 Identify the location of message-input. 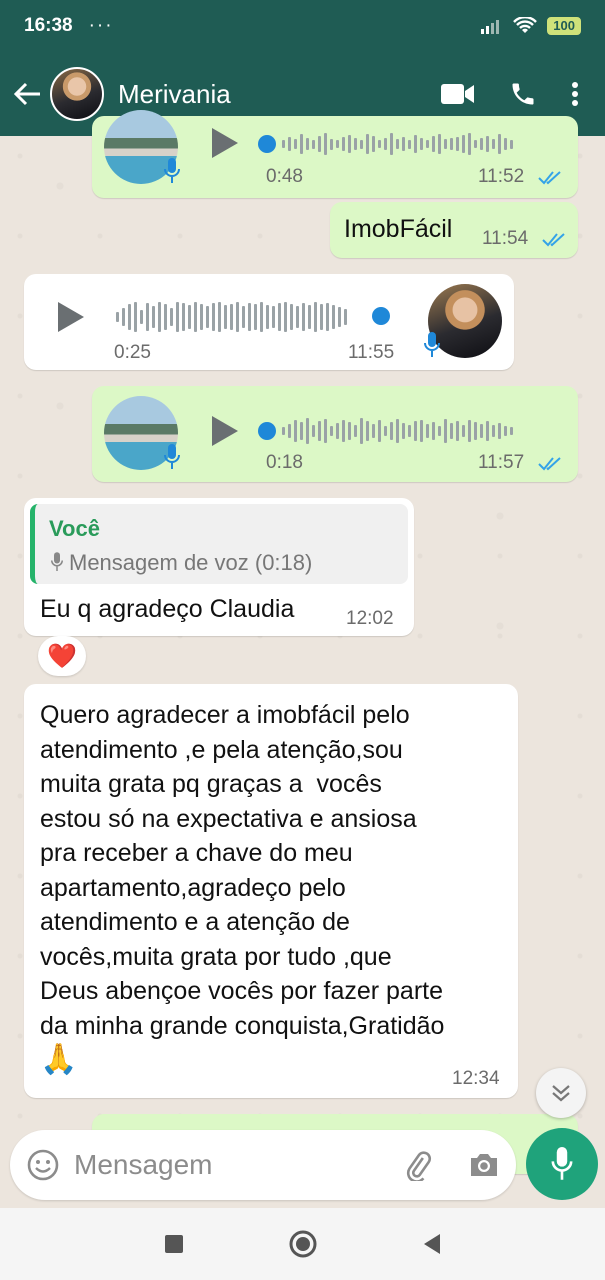
(224, 1165).